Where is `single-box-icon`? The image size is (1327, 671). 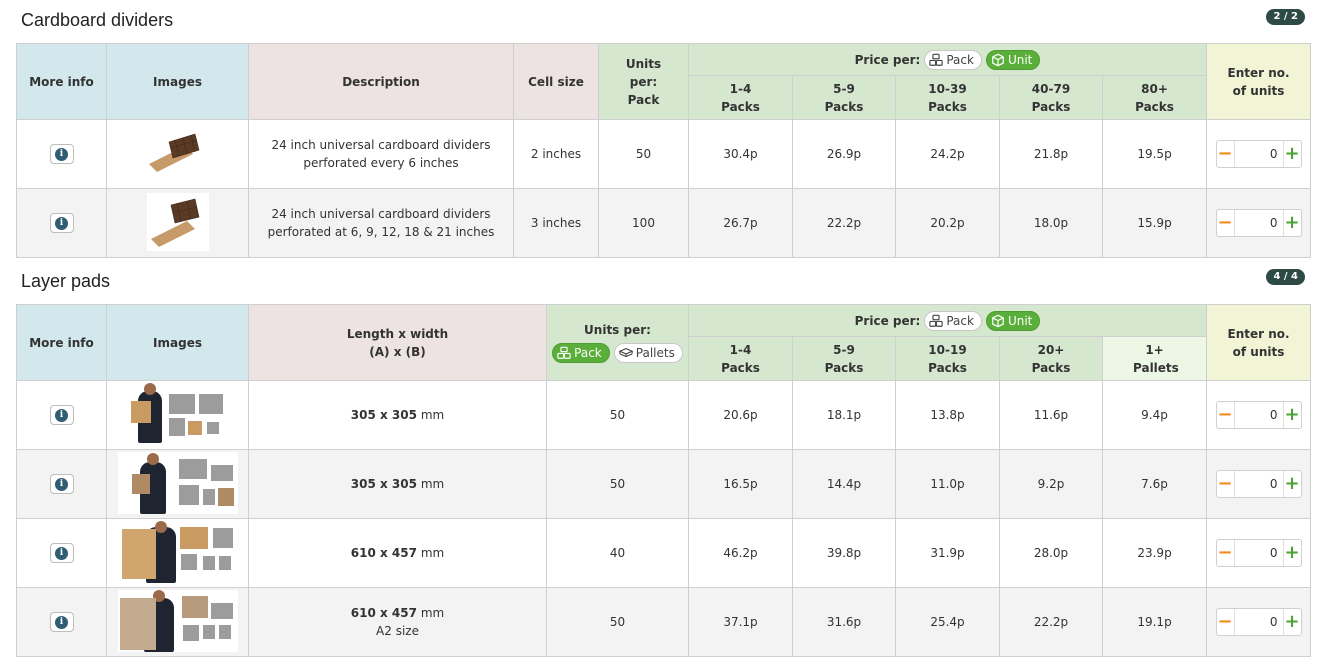 single-box-icon is located at coordinates (998, 59).